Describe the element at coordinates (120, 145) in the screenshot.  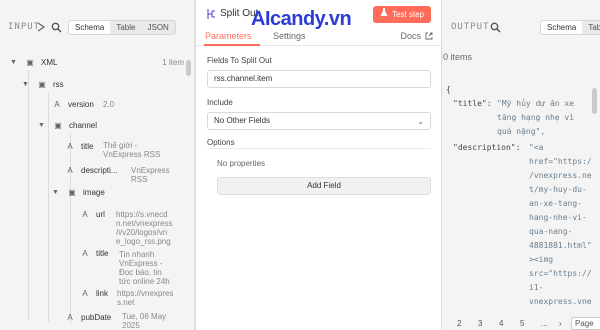
I see `value-line: Thế giới -` at that location.